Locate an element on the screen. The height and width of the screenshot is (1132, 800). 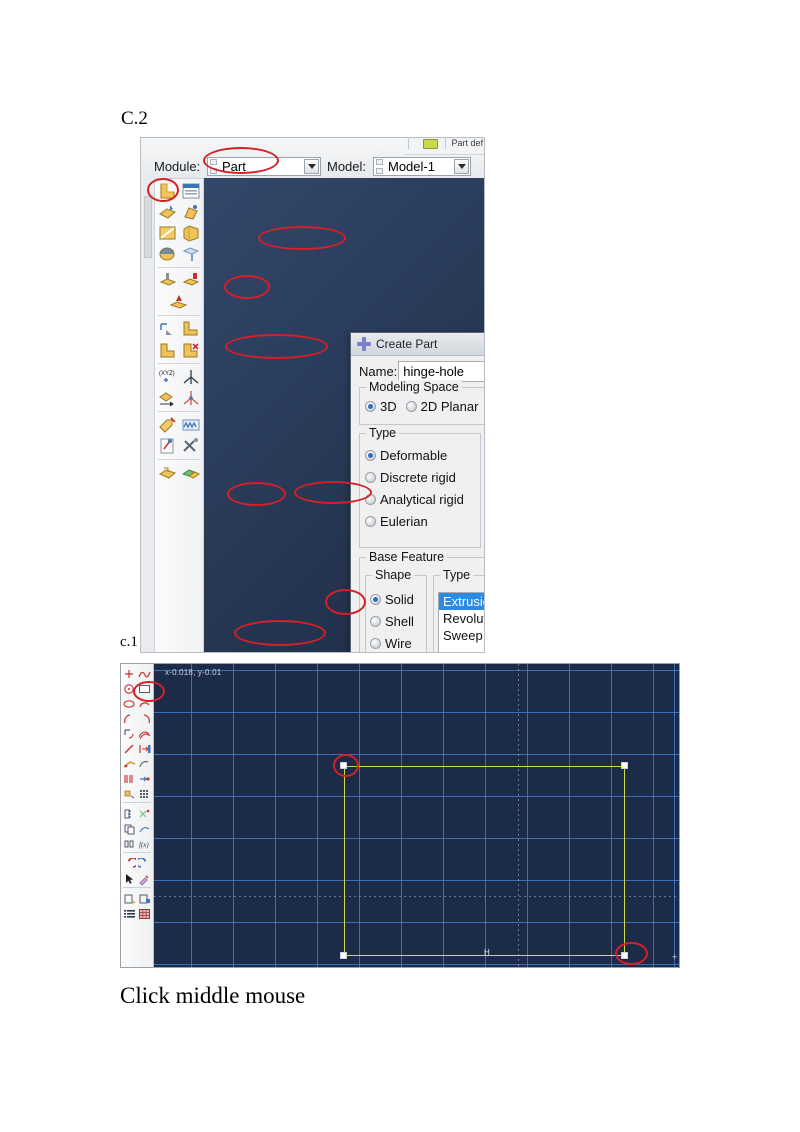
create-part-icon is located at coordinates (168, 191).